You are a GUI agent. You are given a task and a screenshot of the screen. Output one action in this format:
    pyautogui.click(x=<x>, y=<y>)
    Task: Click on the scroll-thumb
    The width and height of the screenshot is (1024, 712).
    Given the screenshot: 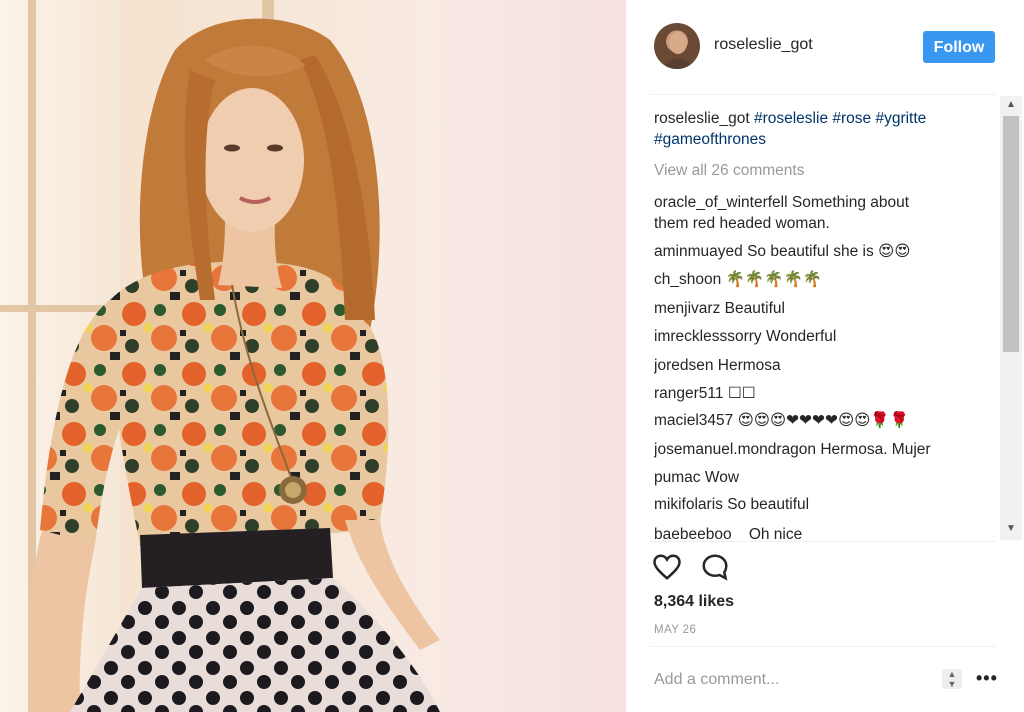 What is the action you would take?
    pyautogui.click(x=1011, y=234)
    